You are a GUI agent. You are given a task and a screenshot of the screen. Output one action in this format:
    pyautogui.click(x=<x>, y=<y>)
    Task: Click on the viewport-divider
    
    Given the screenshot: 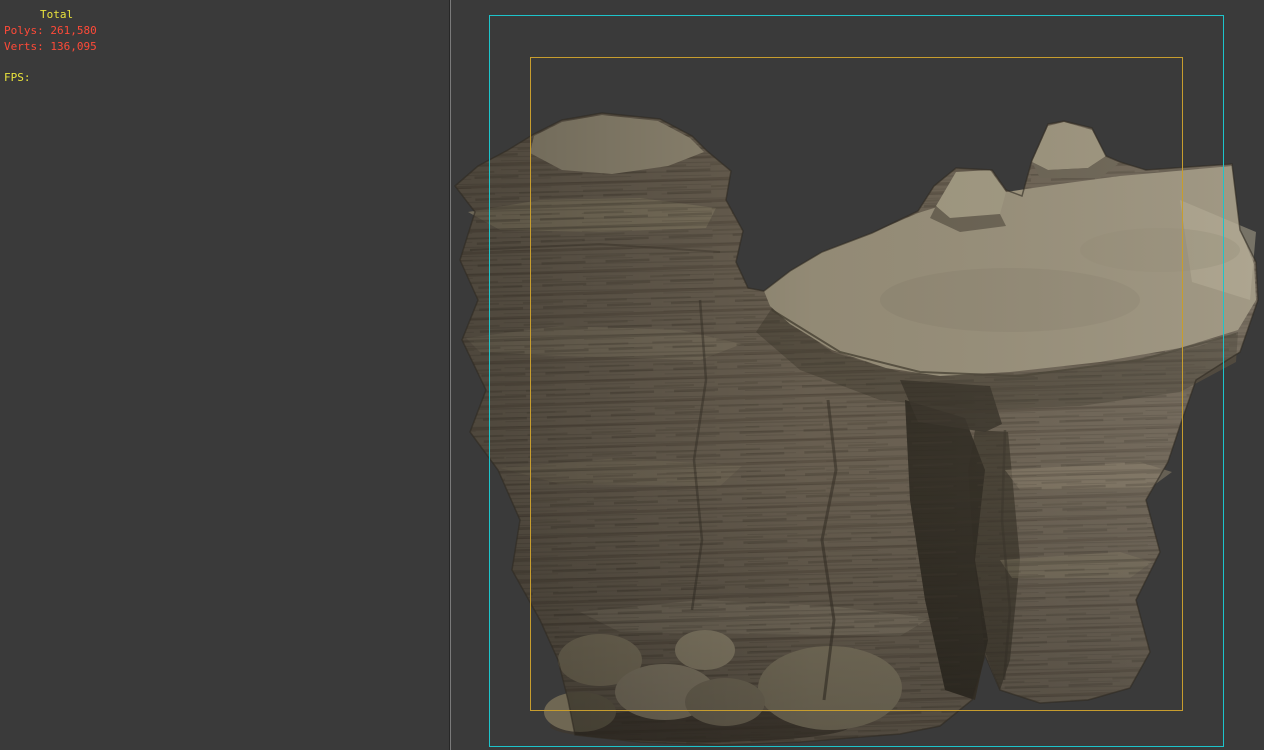 What is the action you would take?
    pyautogui.click(x=450, y=375)
    